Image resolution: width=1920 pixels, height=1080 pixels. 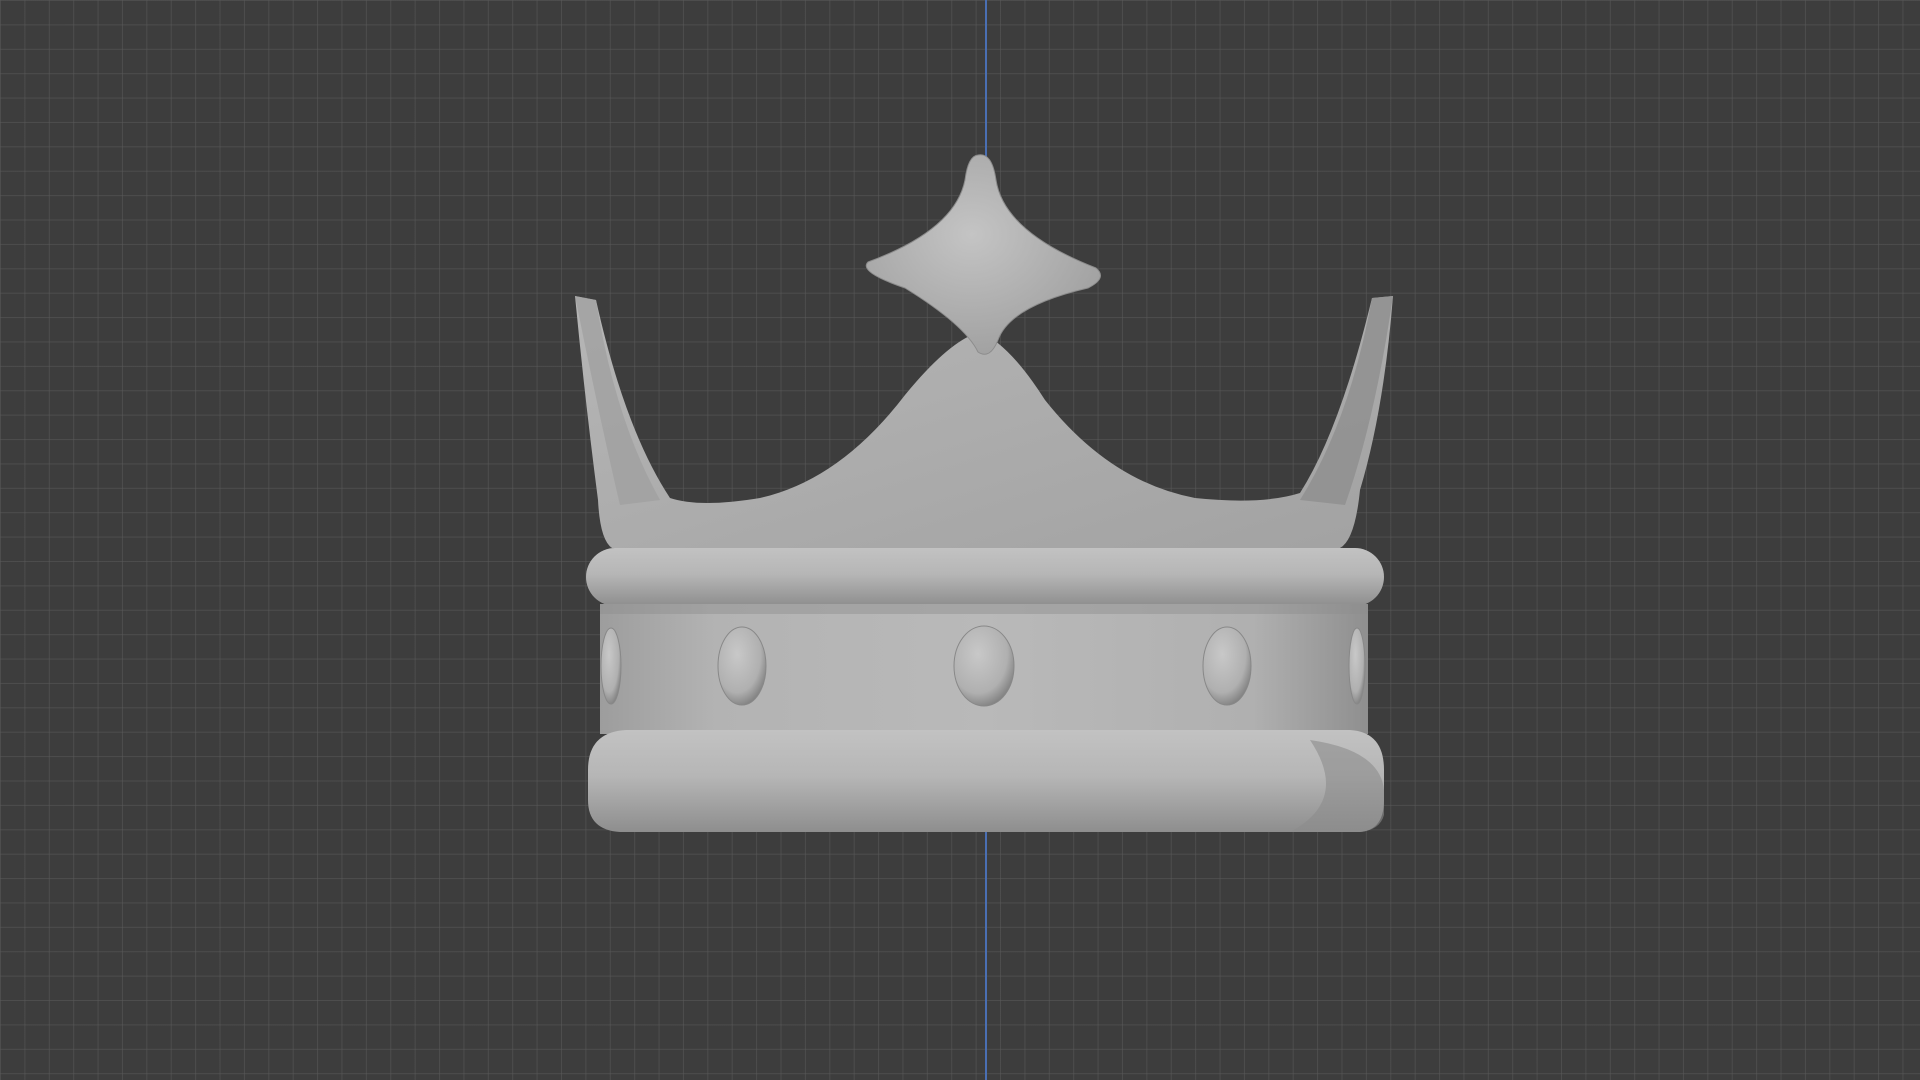 I want to click on band-top-shadow, so click(x=984, y=609).